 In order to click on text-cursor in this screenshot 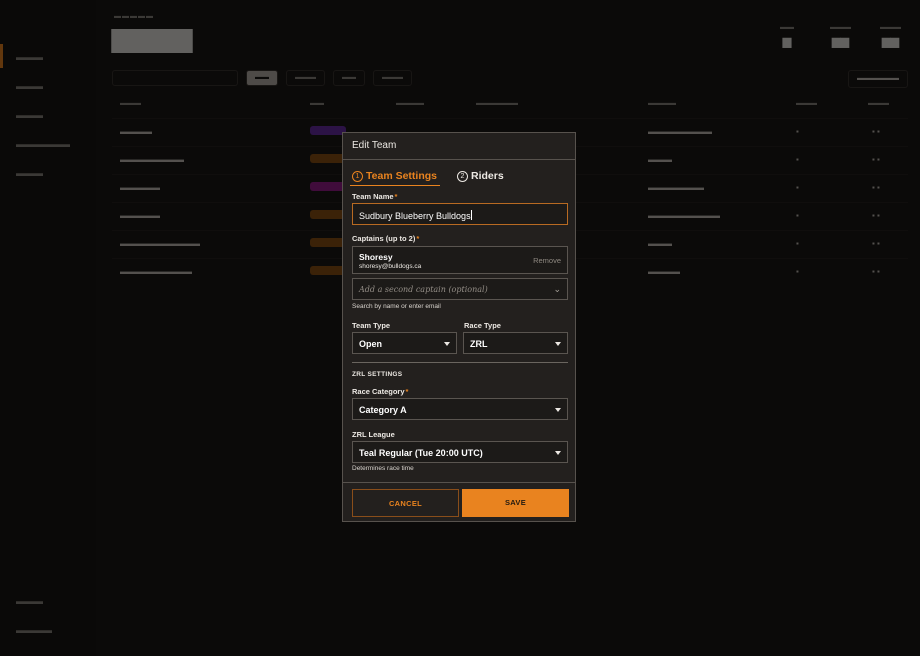, I will do `click(471, 215)`.